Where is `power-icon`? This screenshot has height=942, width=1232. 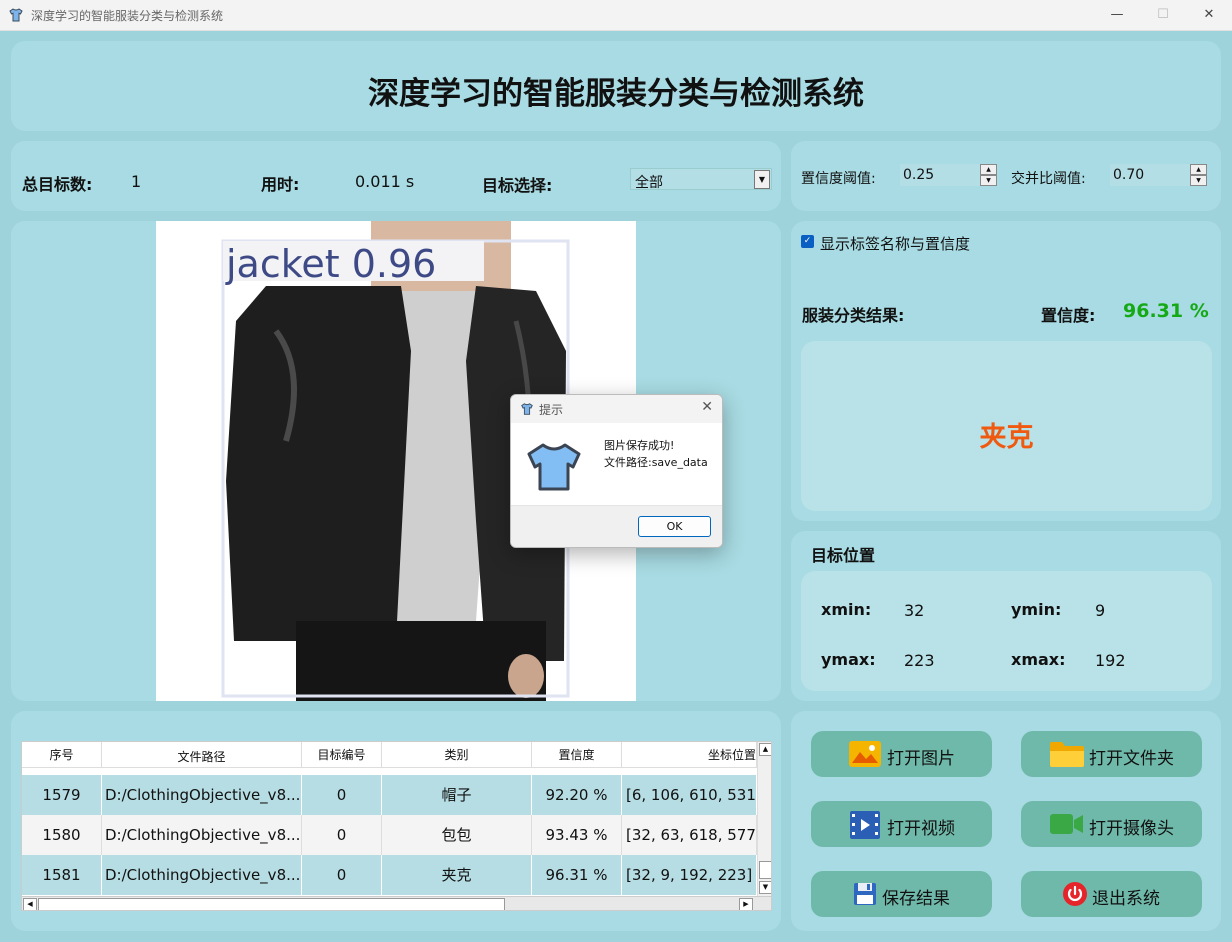
power-icon is located at coordinates (1075, 894).